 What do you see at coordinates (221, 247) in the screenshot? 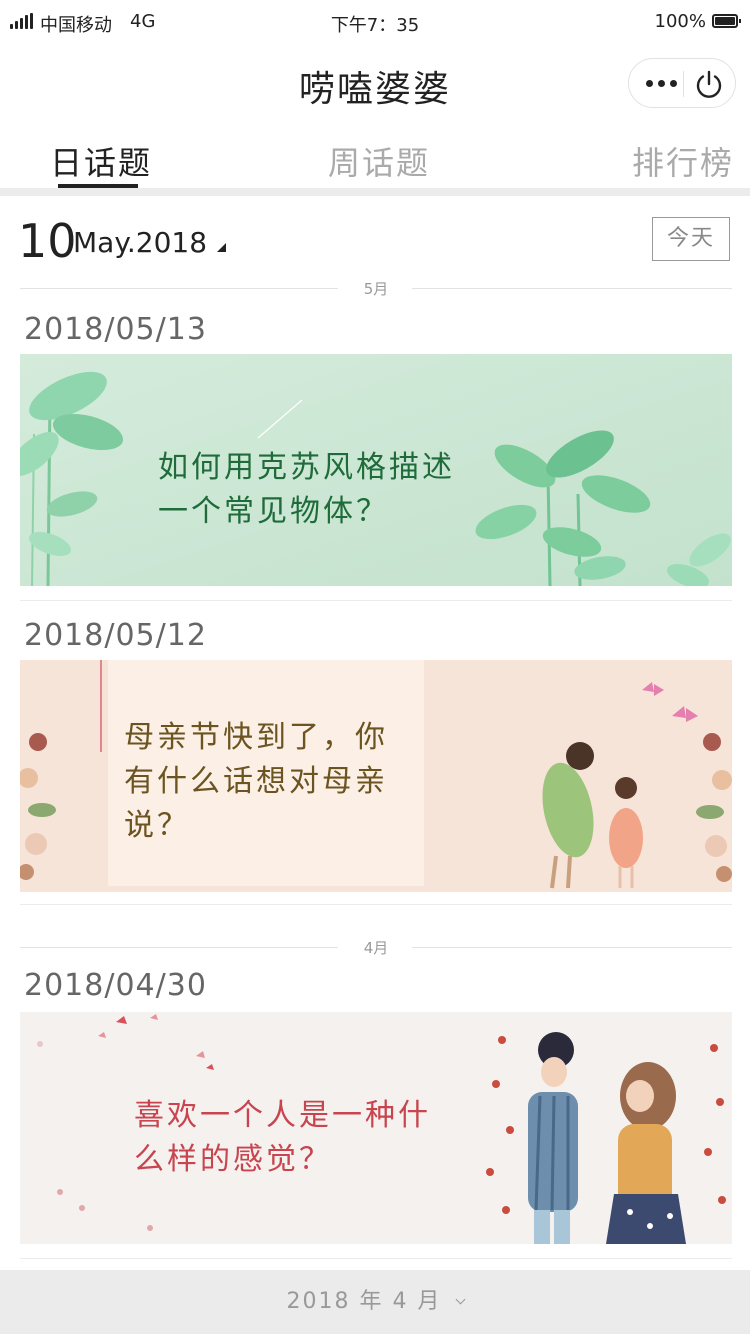
I see `date-picker-arrow-icon` at bounding box center [221, 247].